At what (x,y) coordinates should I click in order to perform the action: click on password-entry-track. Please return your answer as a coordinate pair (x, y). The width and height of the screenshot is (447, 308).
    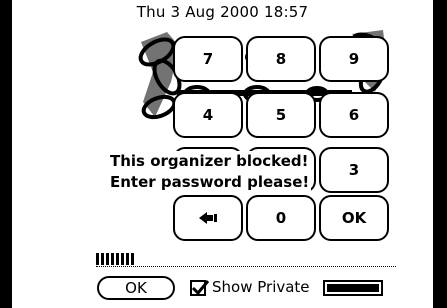
    Looking at the image, I should click on (246, 266).